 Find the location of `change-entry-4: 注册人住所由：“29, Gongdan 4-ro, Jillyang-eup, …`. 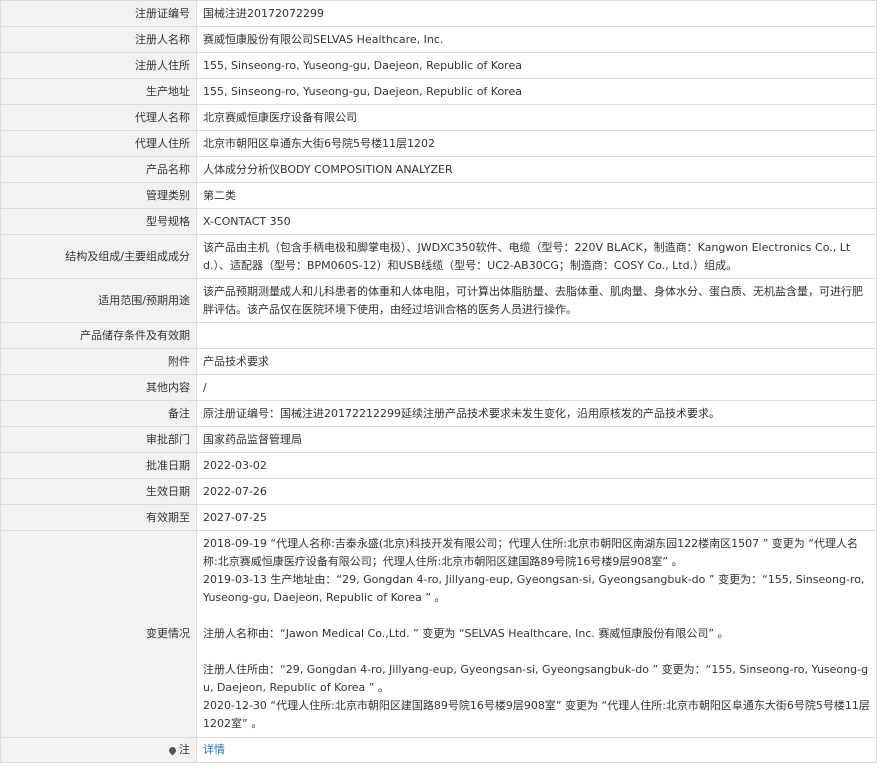

change-entry-4: 注册人住所由：“29, Gongdan 4-ro, Jillyang-eup, … is located at coordinates (536, 678).